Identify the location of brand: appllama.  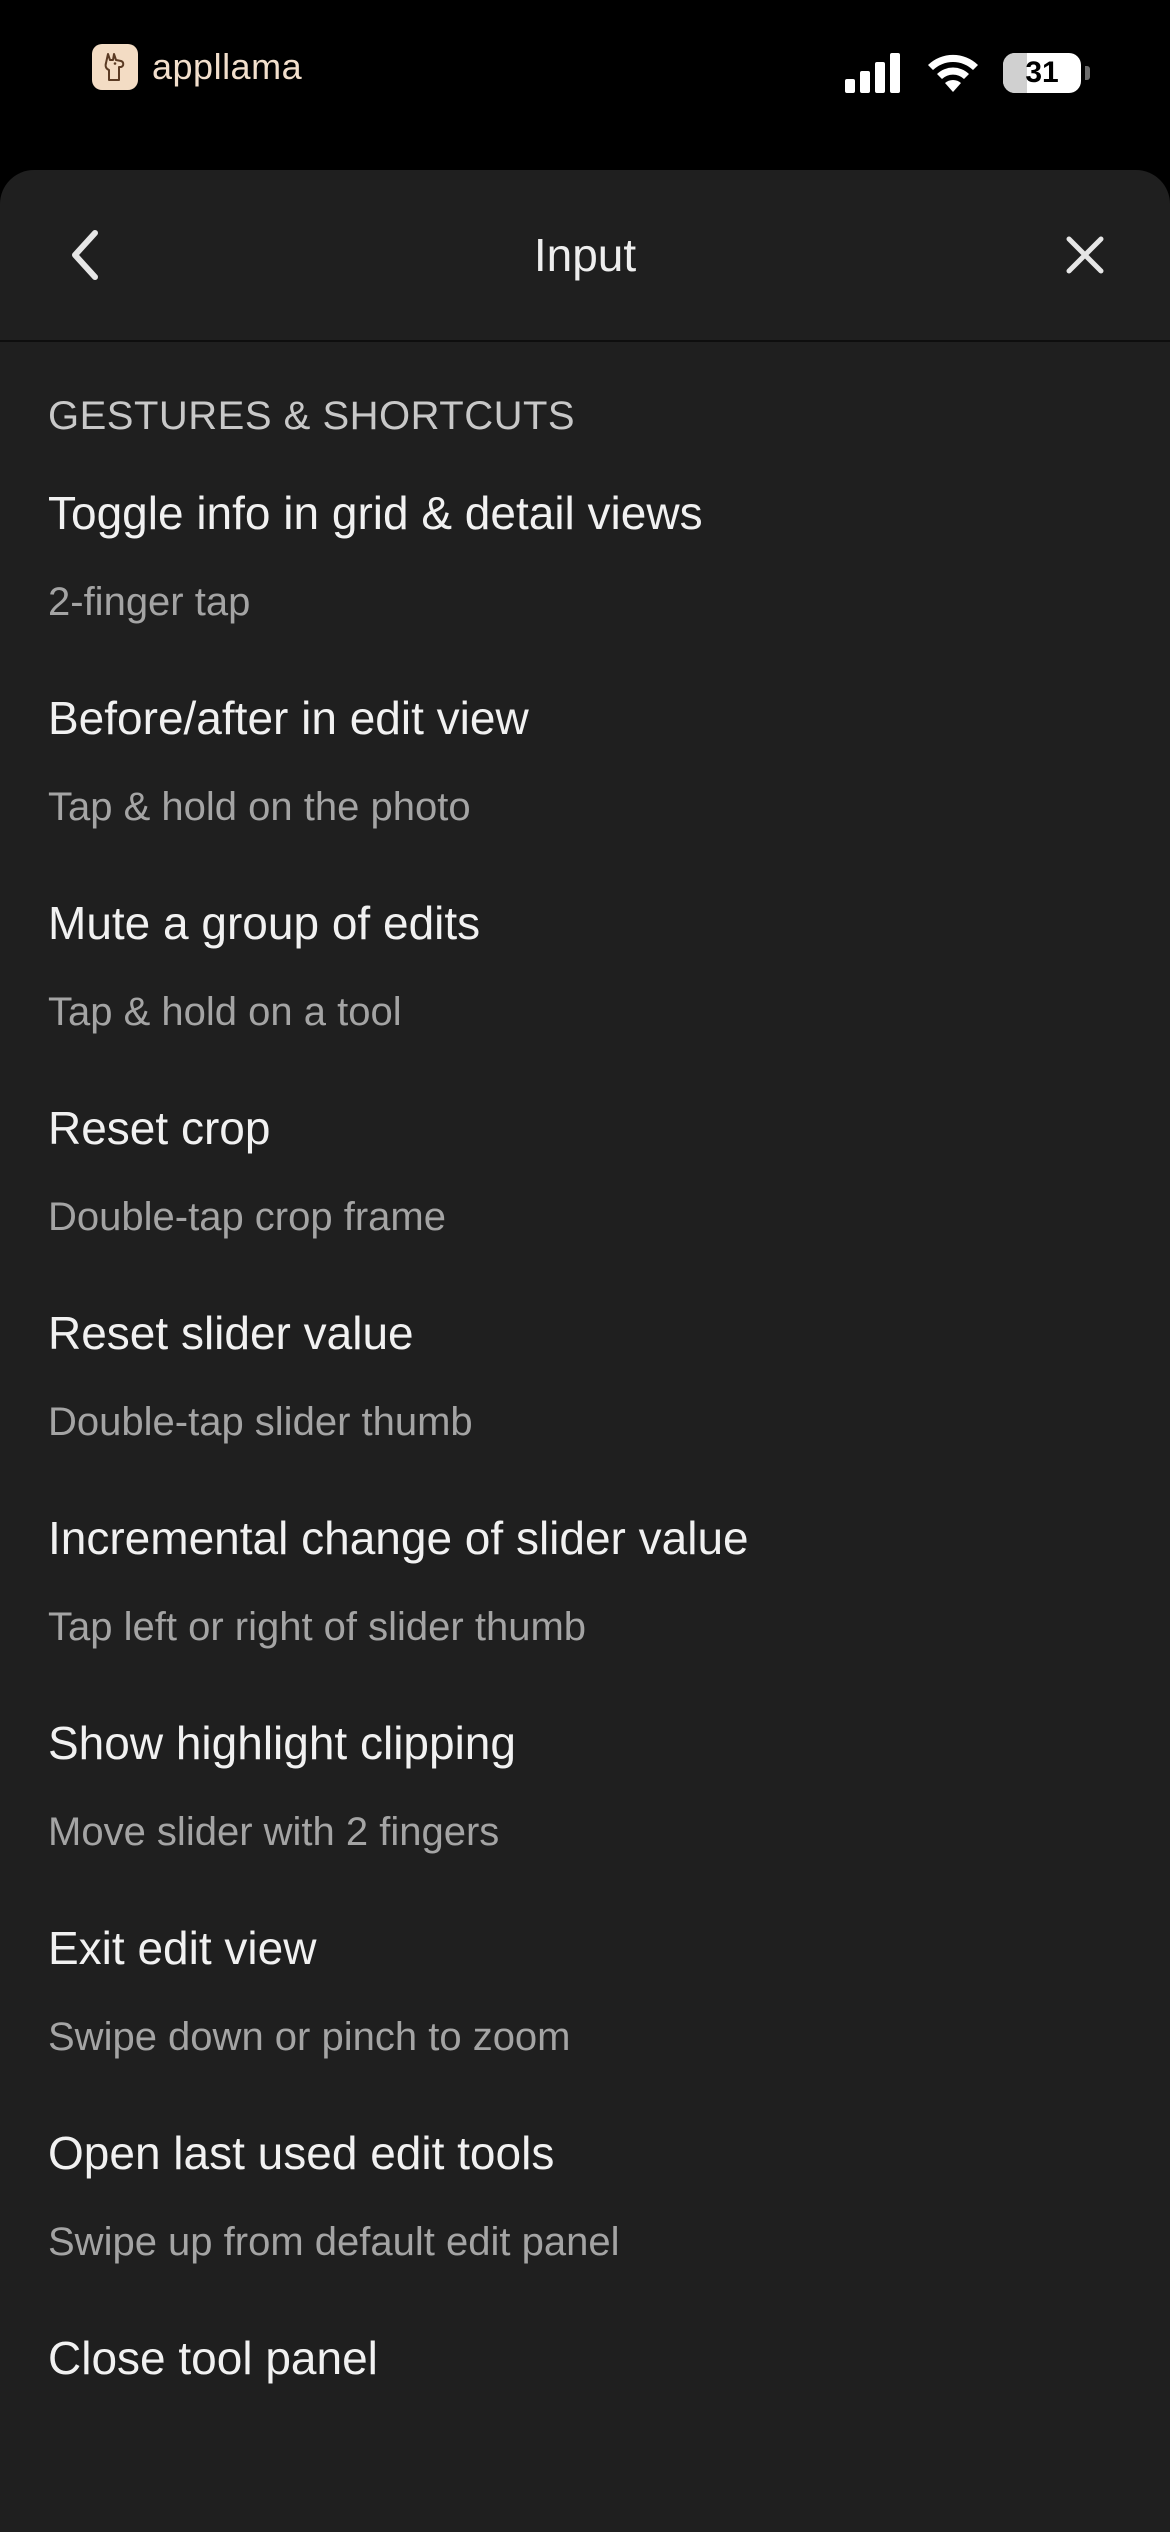
(197, 67).